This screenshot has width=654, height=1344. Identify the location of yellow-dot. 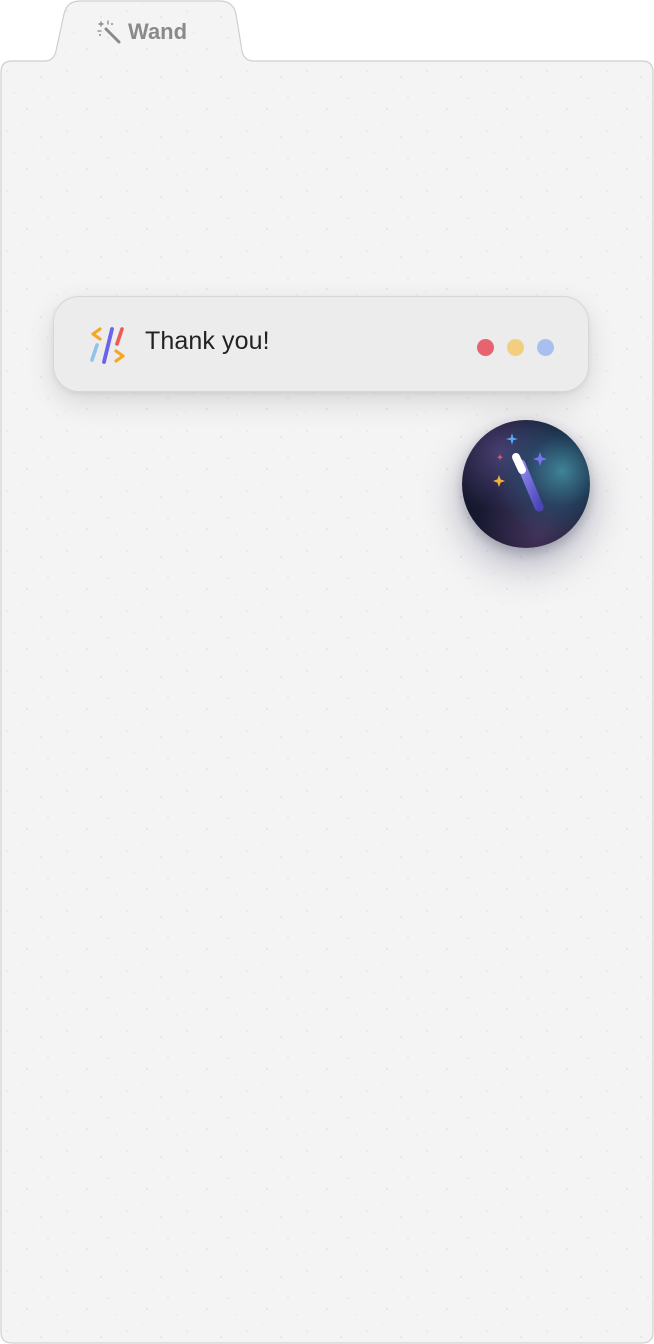
(515, 347).